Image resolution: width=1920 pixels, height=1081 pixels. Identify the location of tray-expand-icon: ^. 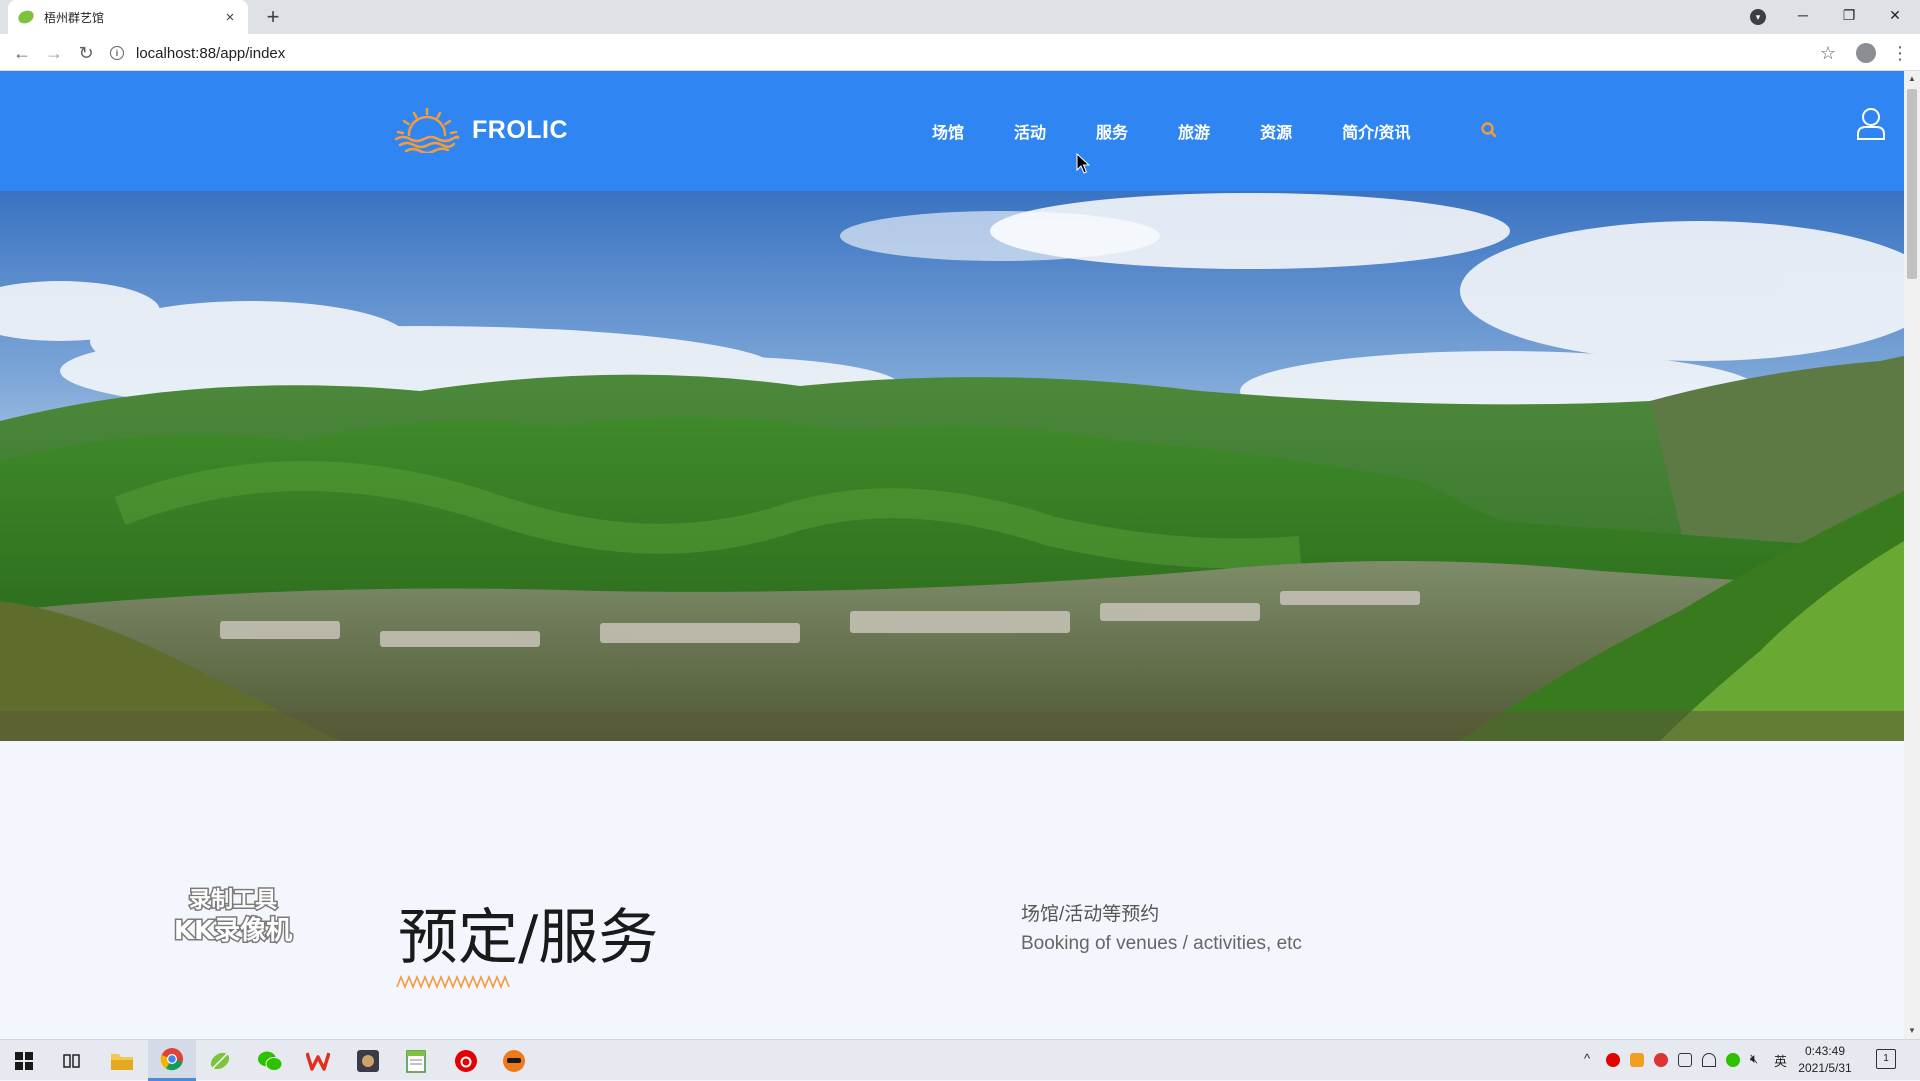
(1587, 1058).